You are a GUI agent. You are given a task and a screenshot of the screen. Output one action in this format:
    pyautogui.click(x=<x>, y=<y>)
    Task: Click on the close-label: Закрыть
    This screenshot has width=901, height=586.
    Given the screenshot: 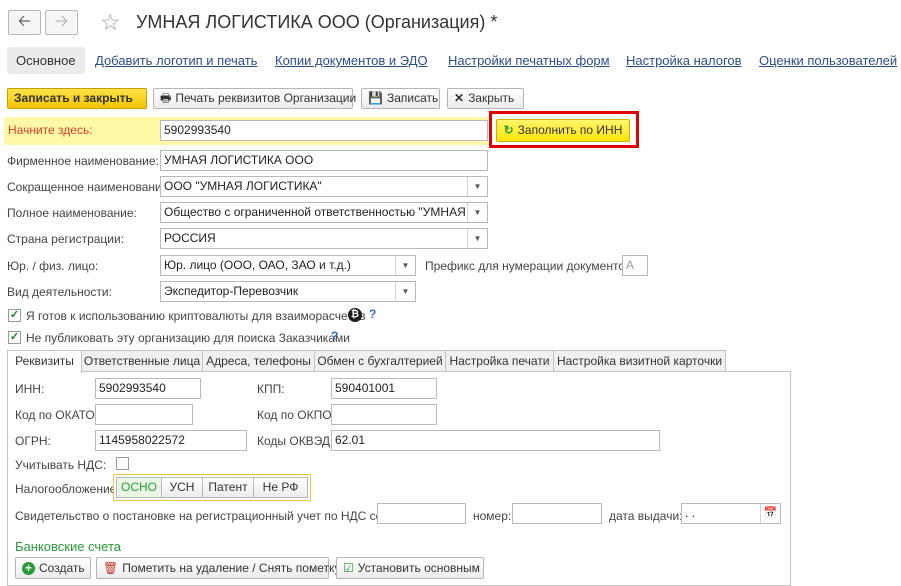 What is the action you would take?
    pyautogui.click(x=491, y=98)
    